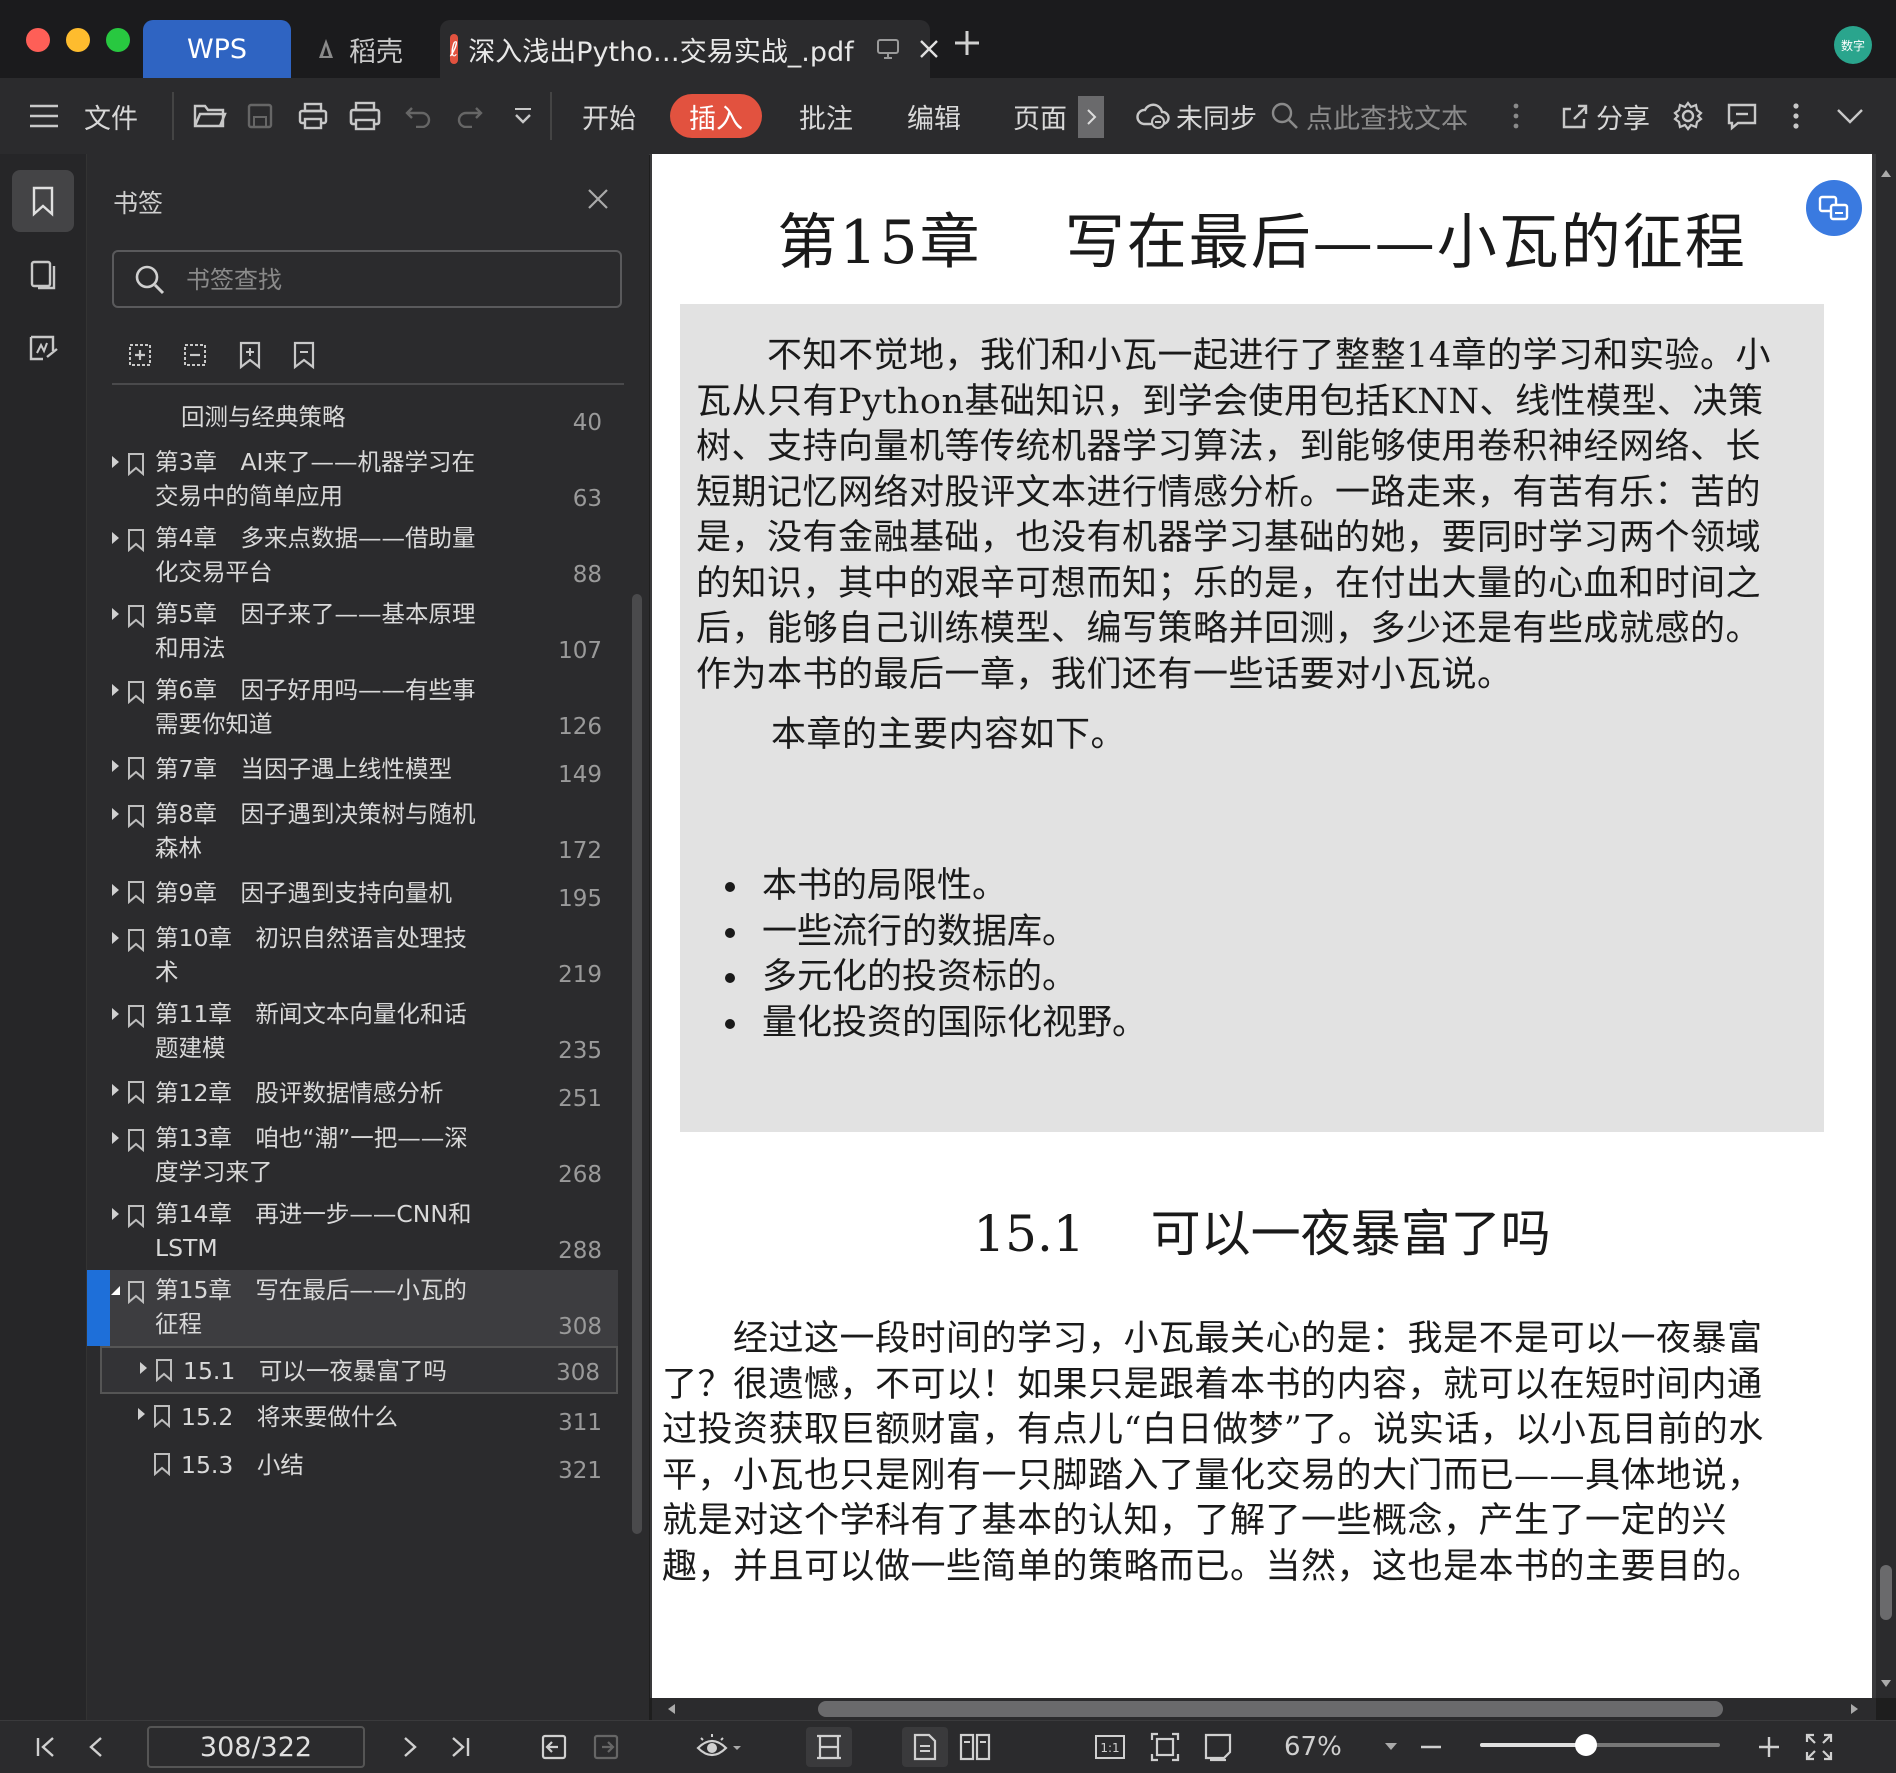  I want to click on zoom-level: 67%, so click(1313, 1747).